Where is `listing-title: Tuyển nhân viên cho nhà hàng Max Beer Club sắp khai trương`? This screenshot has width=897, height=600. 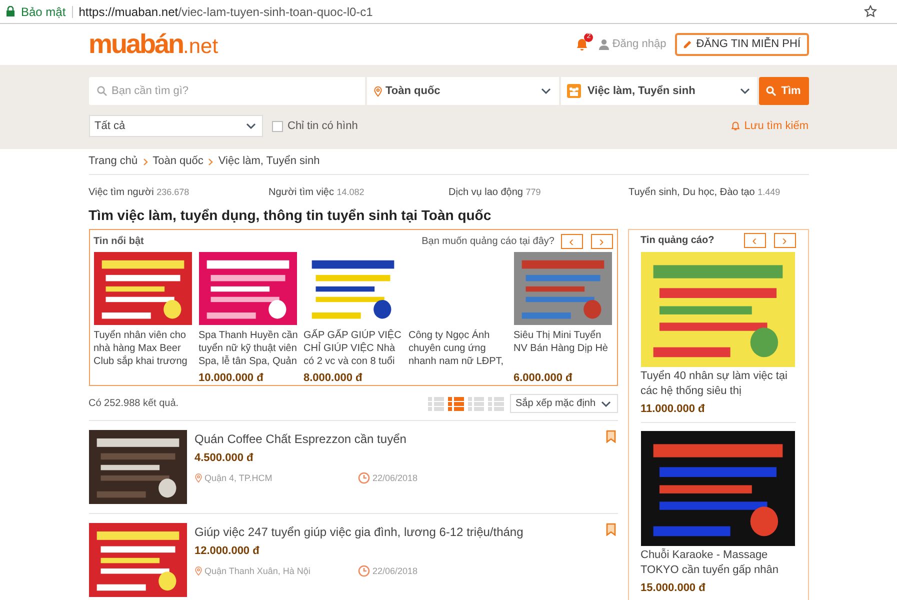
listing-title: Tuyển nhân viên cho nhà hàng Max Beer Club sắp khai trương is located at coordinates (145, 348).